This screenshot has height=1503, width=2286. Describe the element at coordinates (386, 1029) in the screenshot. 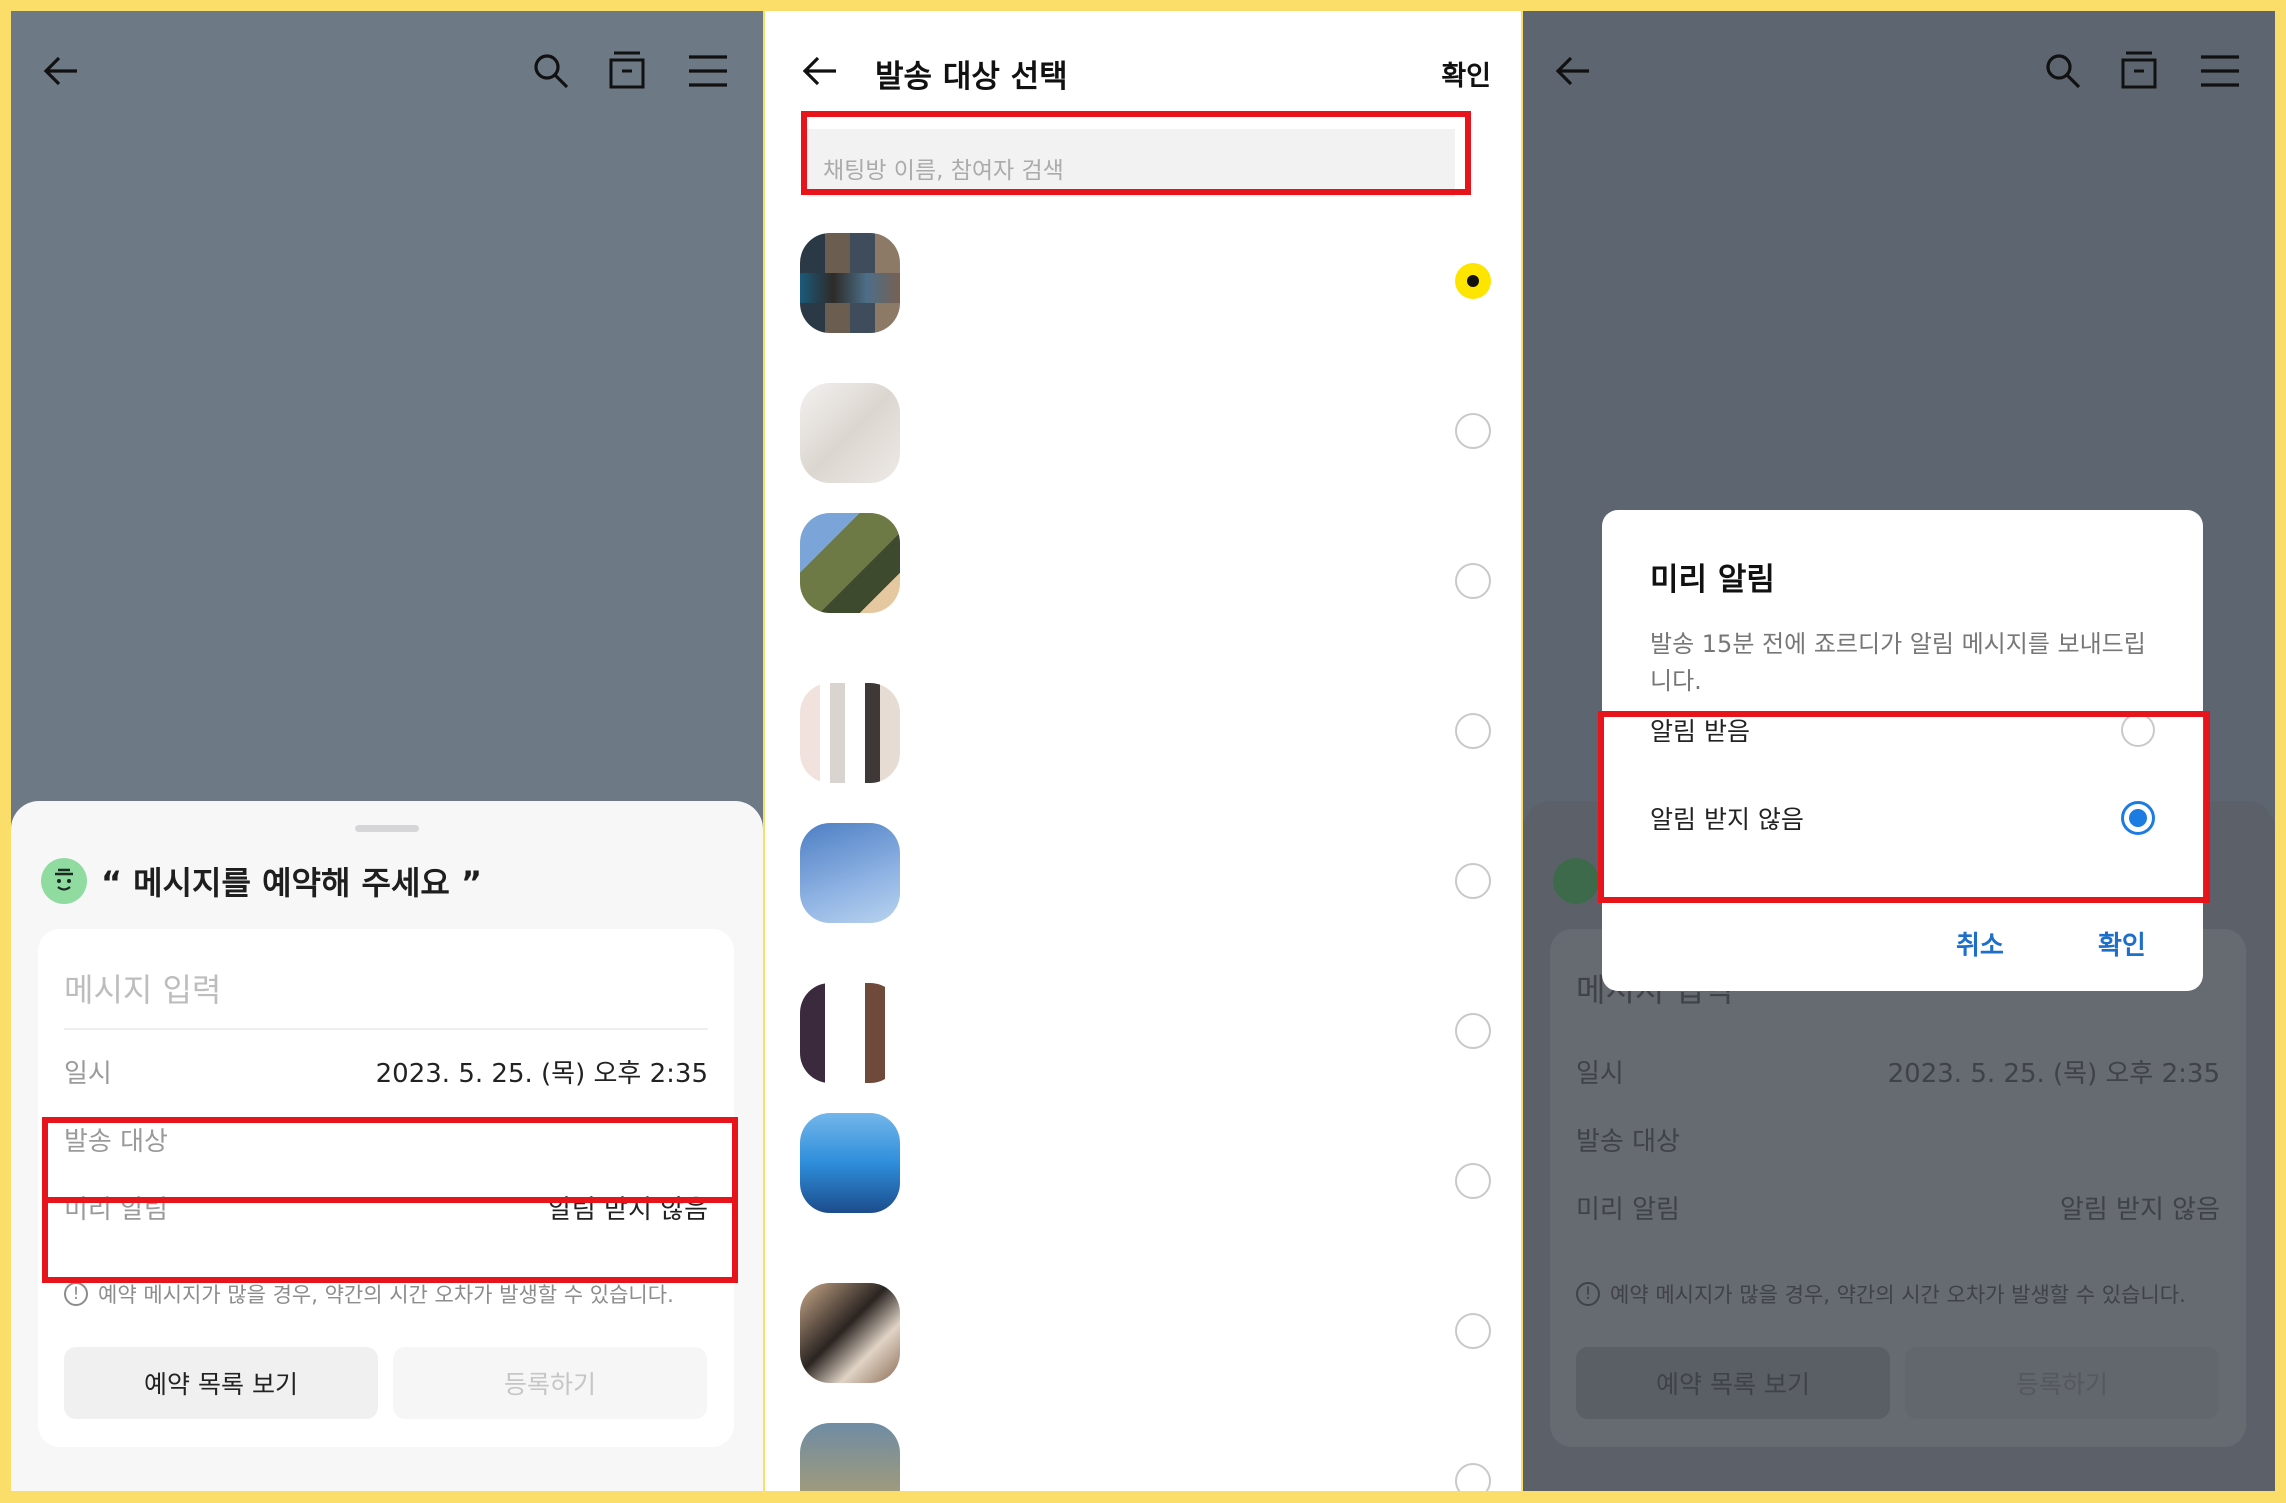

I see `divider` at that location.